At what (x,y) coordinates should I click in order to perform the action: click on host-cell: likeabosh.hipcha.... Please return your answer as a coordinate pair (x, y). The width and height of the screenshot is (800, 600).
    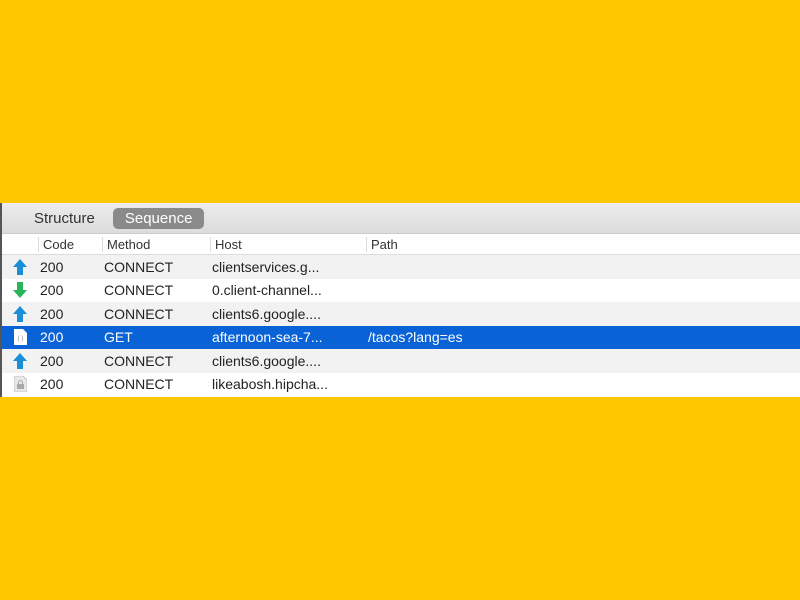
    Looking at the image, I should click on (270, 384).